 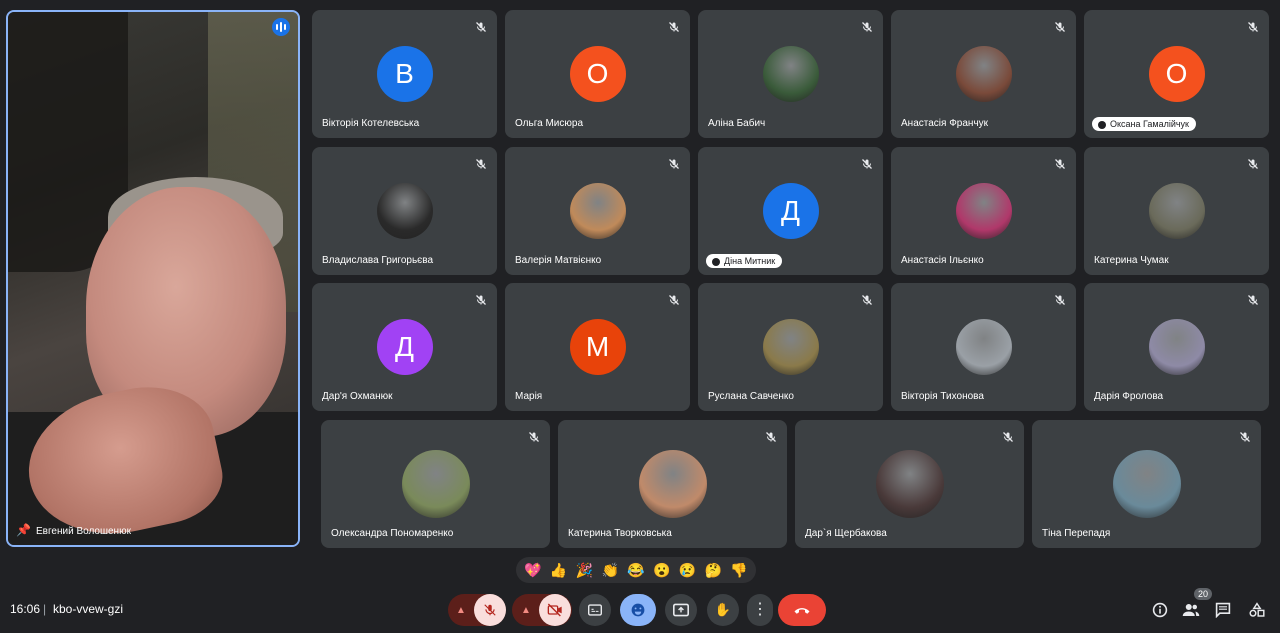 I want to click on chat-button, so click(x=1223, y=610).